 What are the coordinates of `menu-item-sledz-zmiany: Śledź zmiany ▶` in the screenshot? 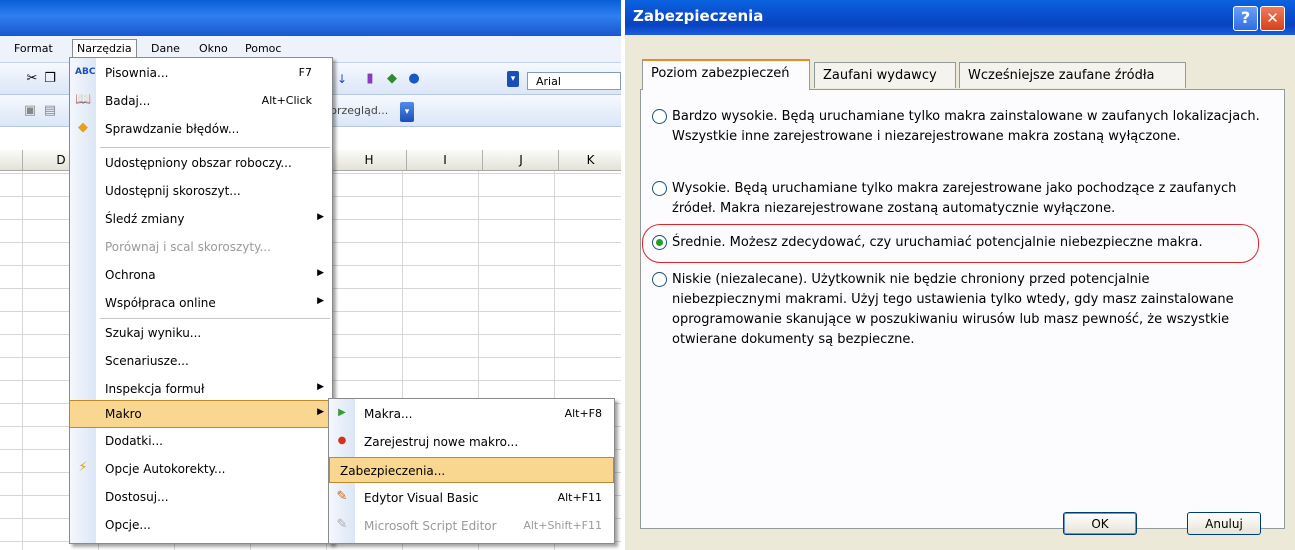 It's located at (201, 219).